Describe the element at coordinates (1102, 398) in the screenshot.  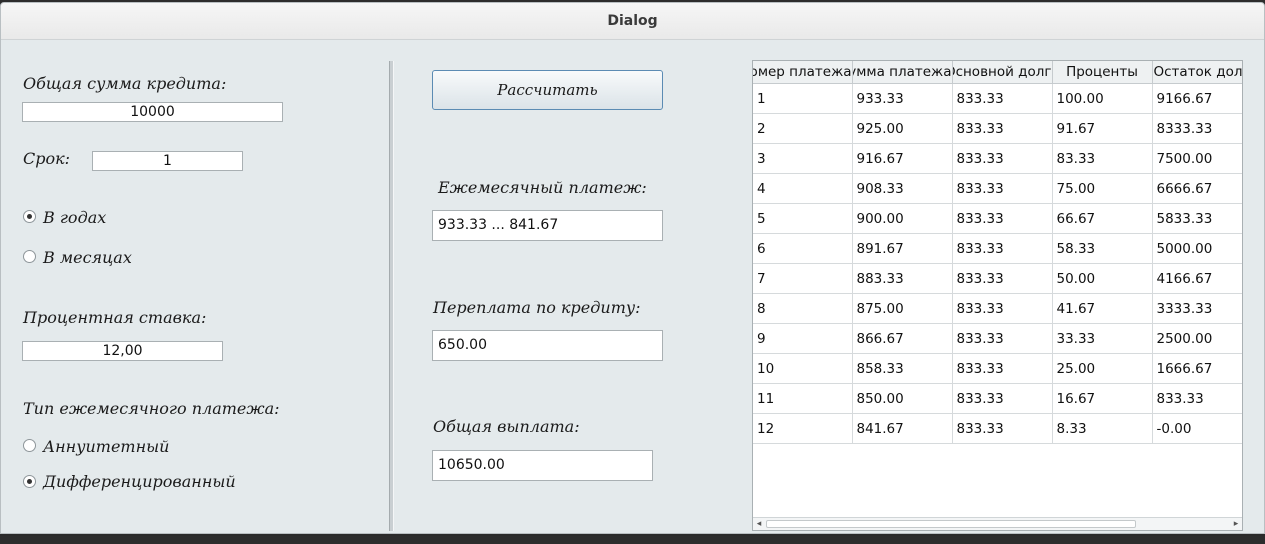
I see `table-cell: 16.67` at that location.